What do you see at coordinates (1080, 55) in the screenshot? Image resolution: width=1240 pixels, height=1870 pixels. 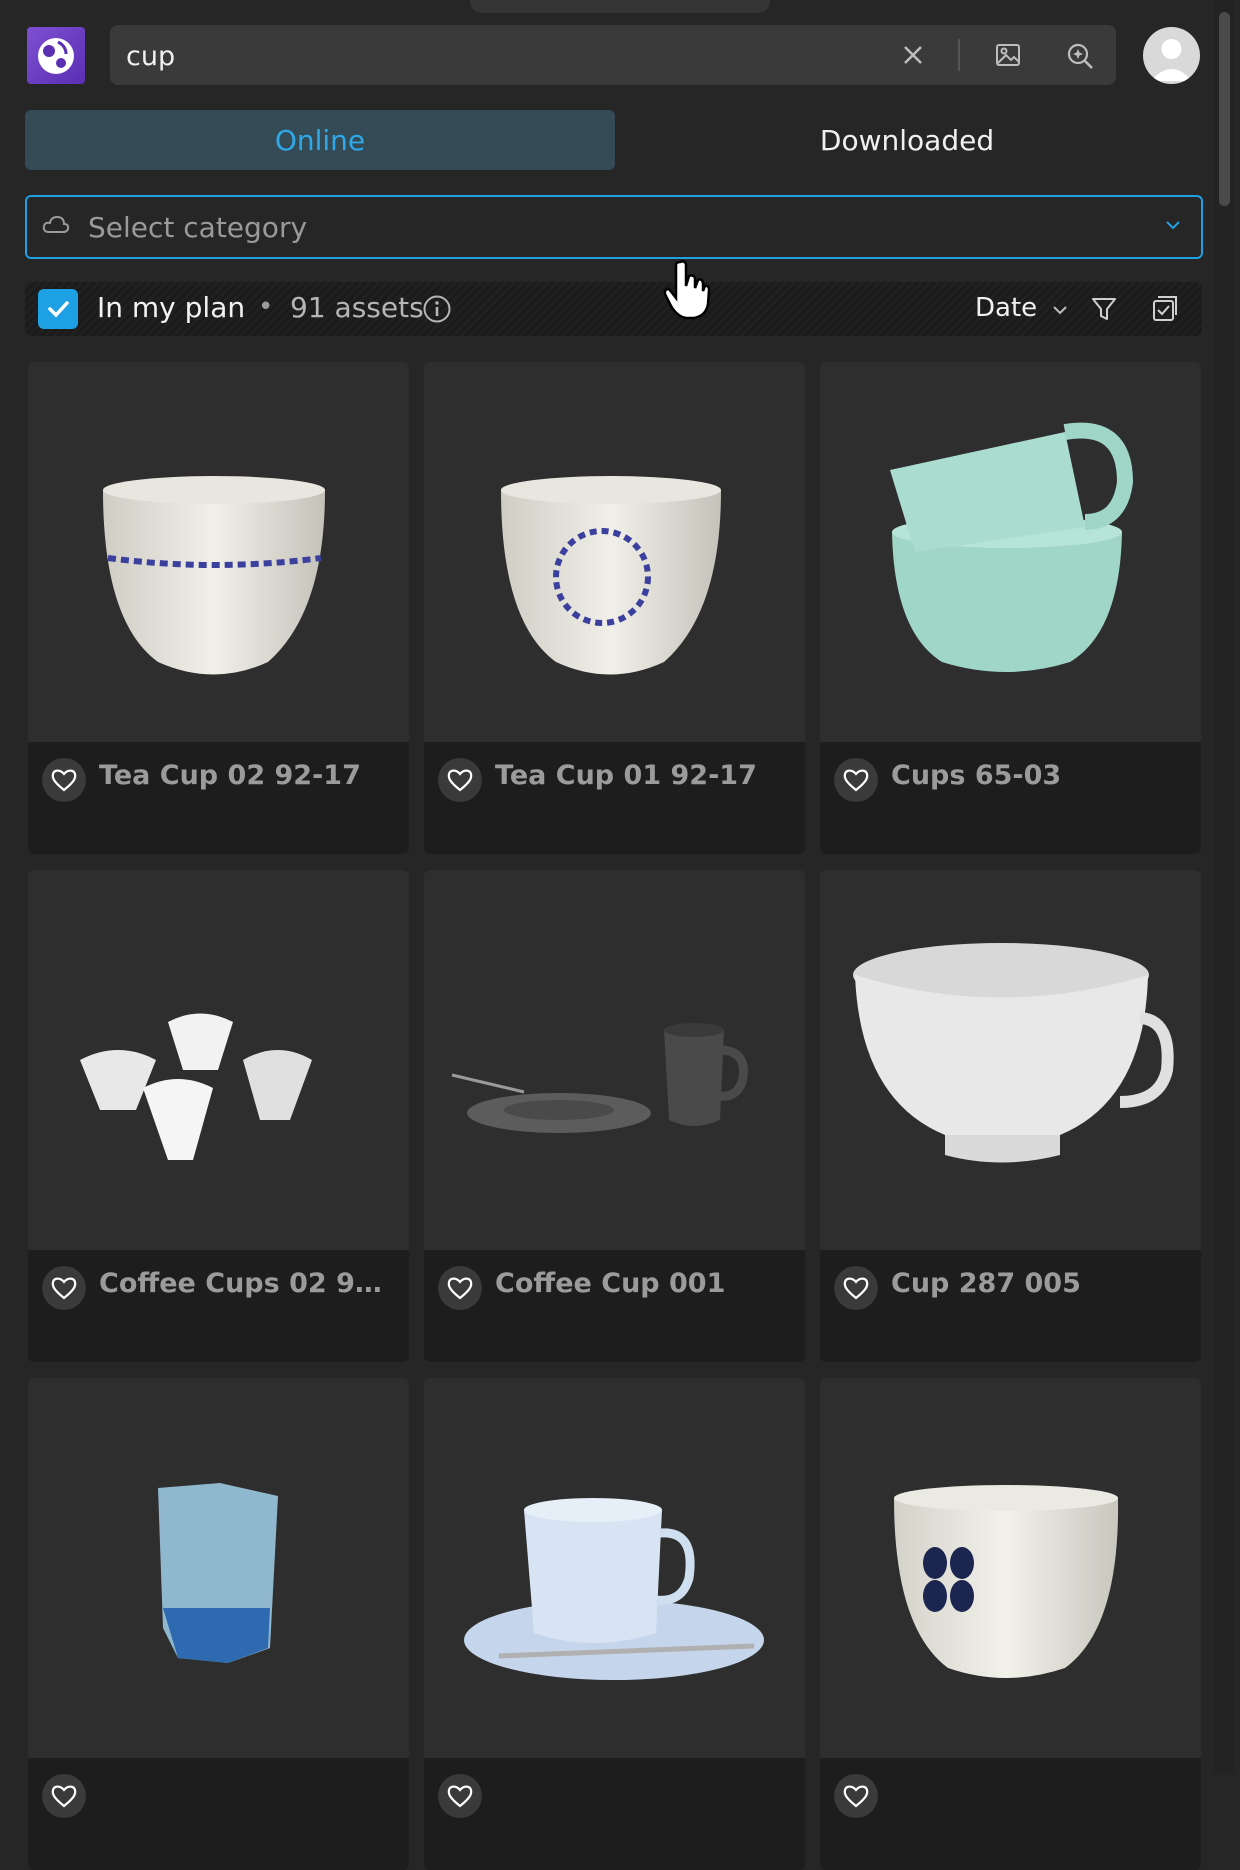 I see `sparkle-search-icon` at bounding box center [1080, 55].